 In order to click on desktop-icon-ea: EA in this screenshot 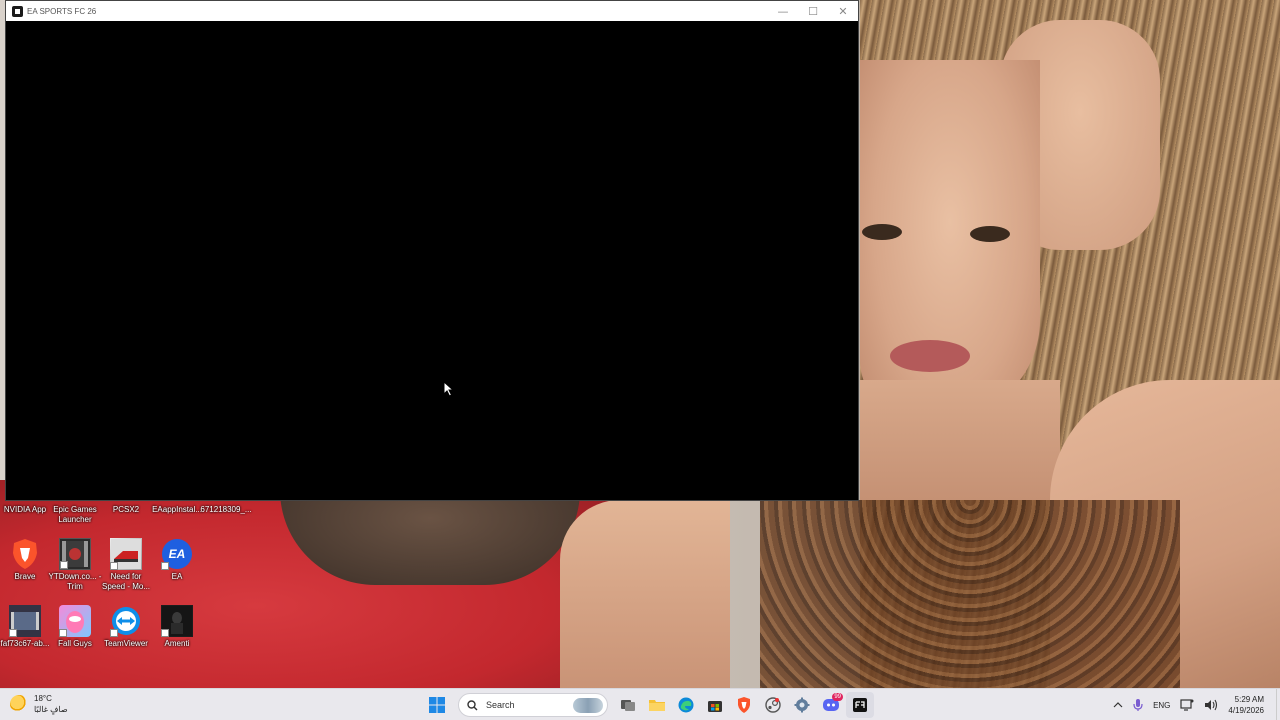, I will do `click(177, 577)`.